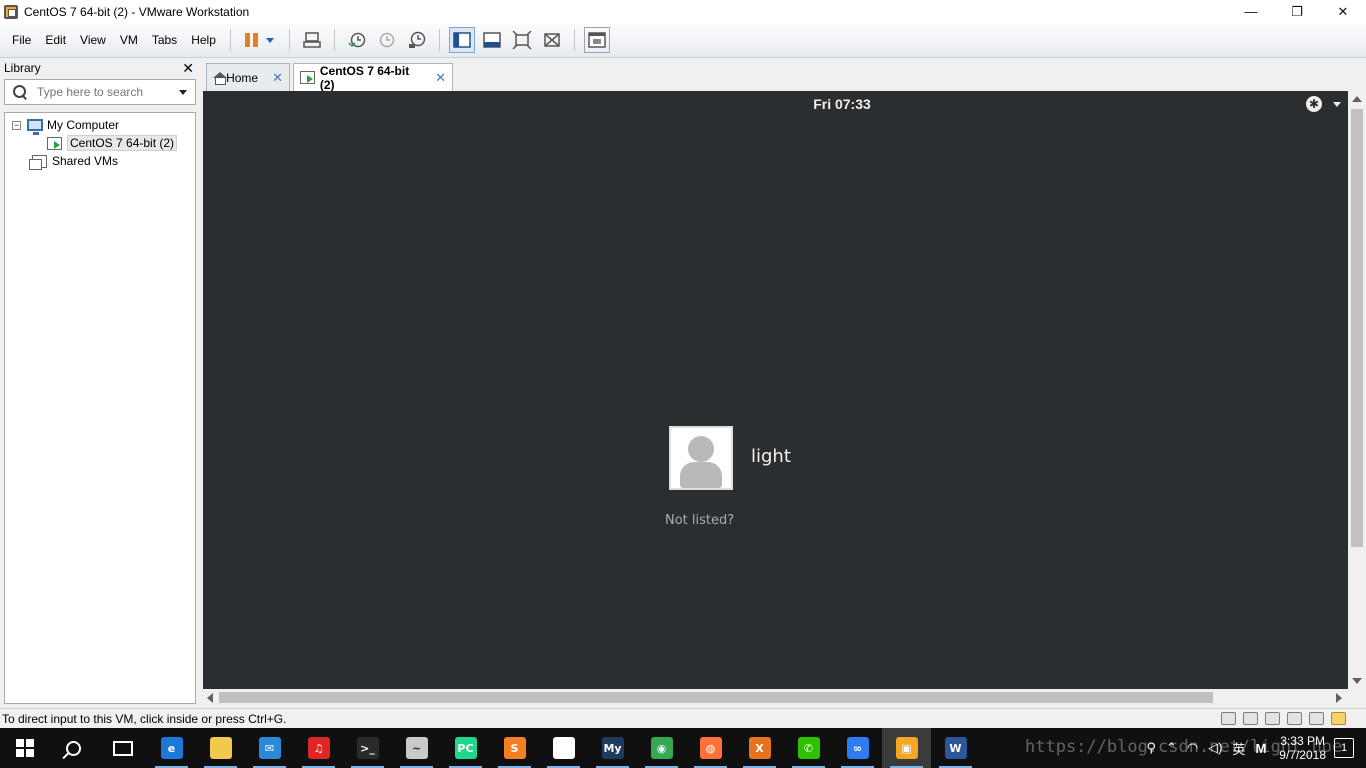  I want to click on library-search-input, so click(106, 92).